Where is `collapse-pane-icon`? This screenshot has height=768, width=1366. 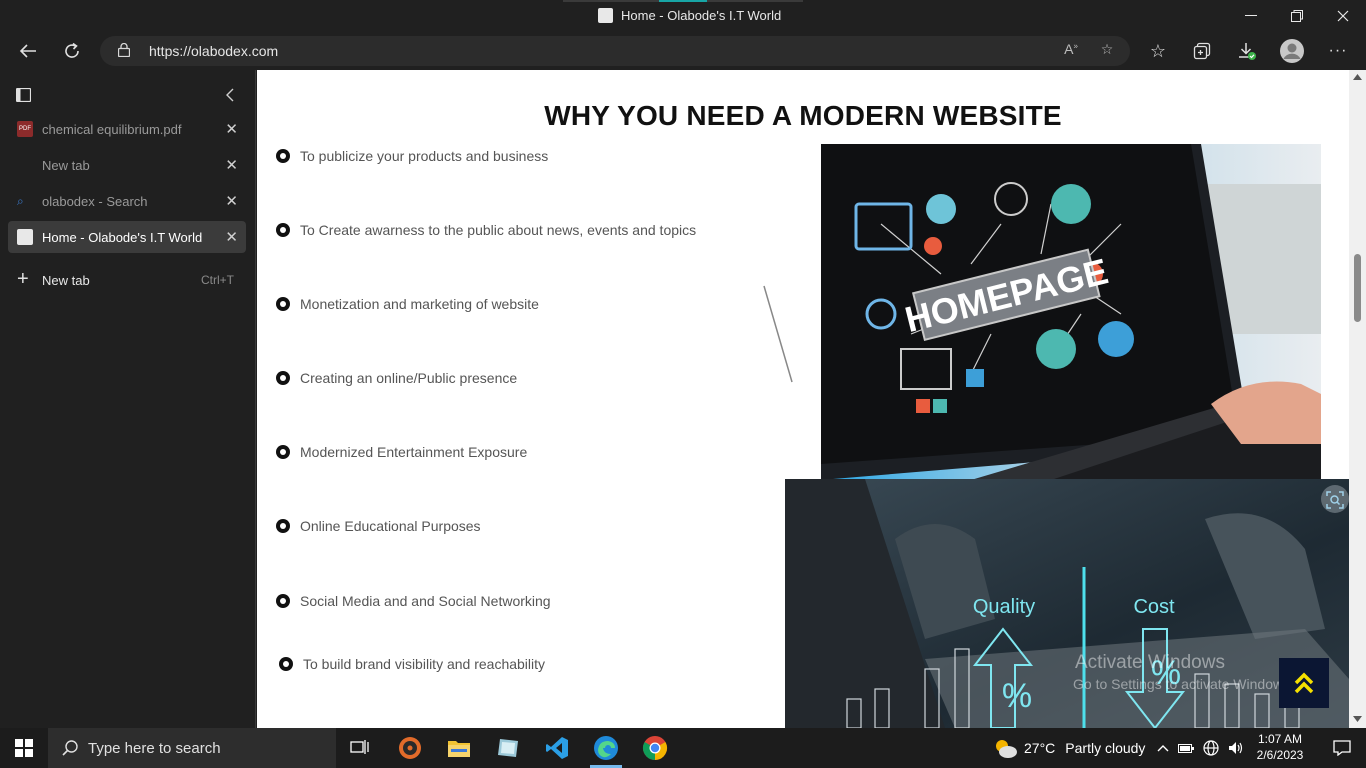 collapse-pane-icon is located at coordinates (230, 95).